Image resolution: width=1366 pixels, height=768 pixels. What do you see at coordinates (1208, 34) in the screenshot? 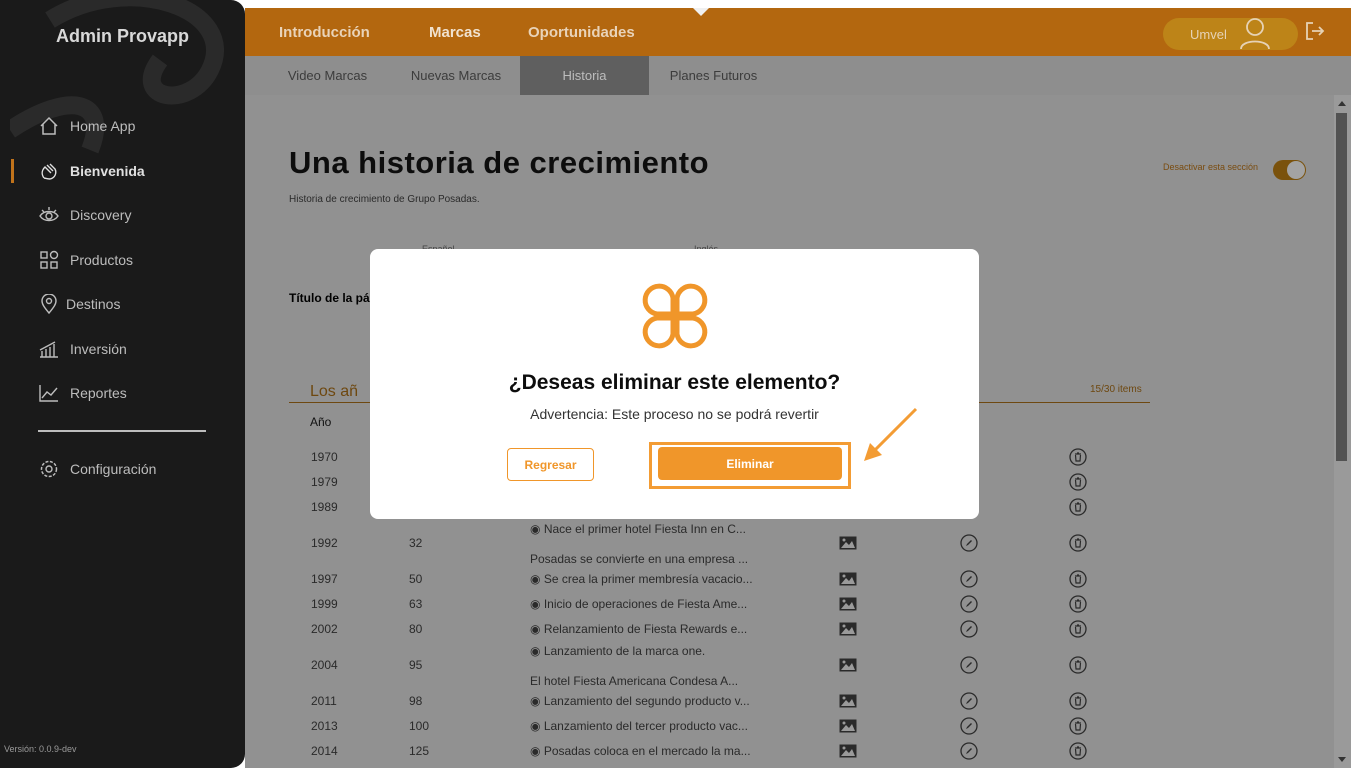
I see `user-name: Umvel` at bounding box center [1208, 34].